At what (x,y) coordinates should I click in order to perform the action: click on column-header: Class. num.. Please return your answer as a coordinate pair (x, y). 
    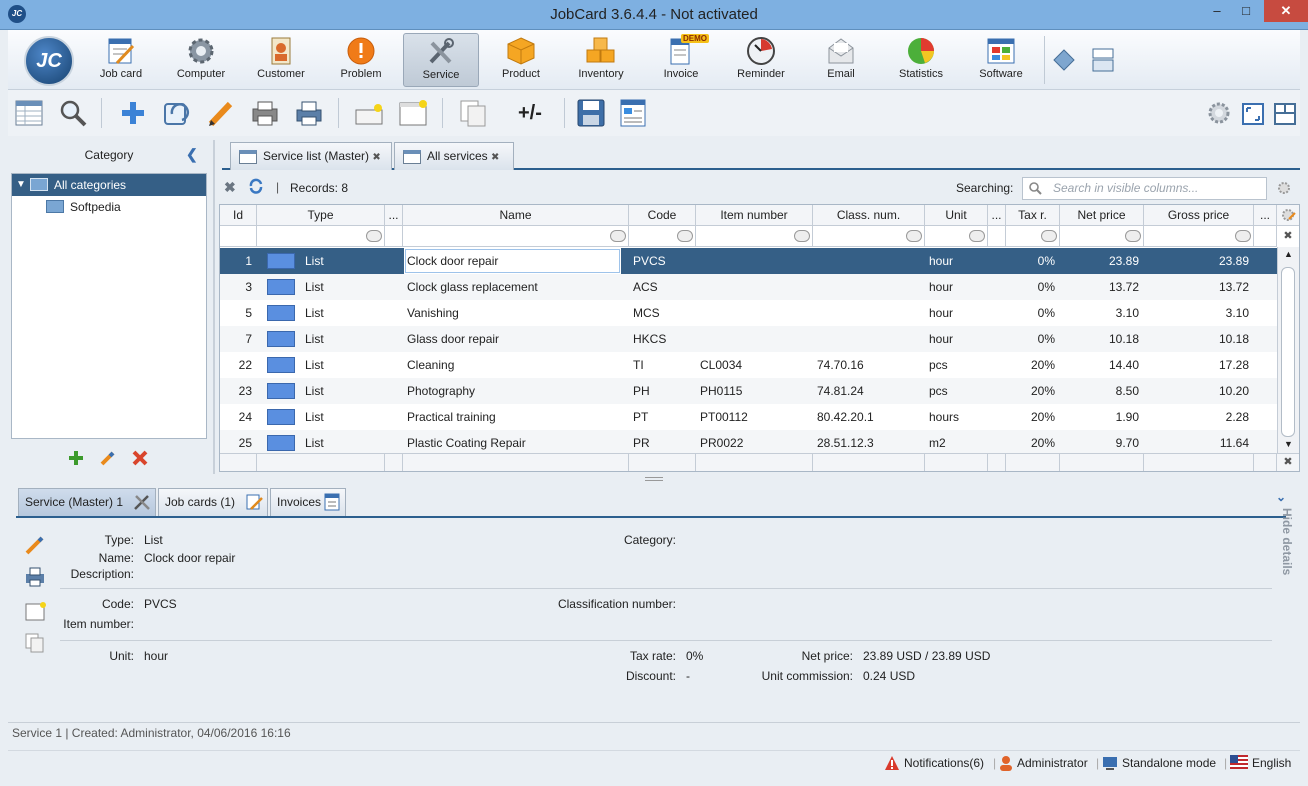
    Looking at the image, I should click on (869, 215).